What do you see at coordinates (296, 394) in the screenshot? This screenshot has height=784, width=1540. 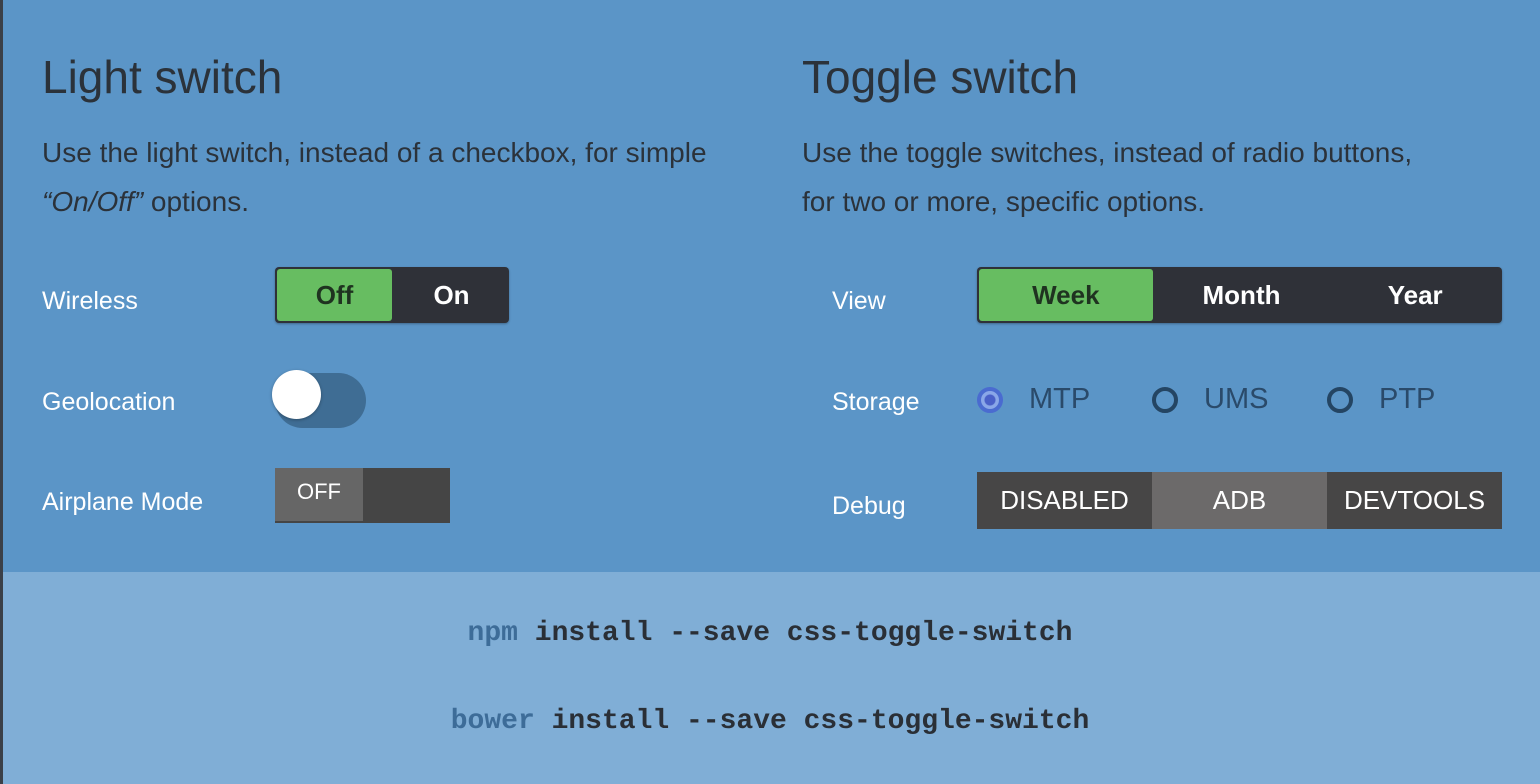 I see `geolocation-toggle-knob` at bounding box center [296, 394].